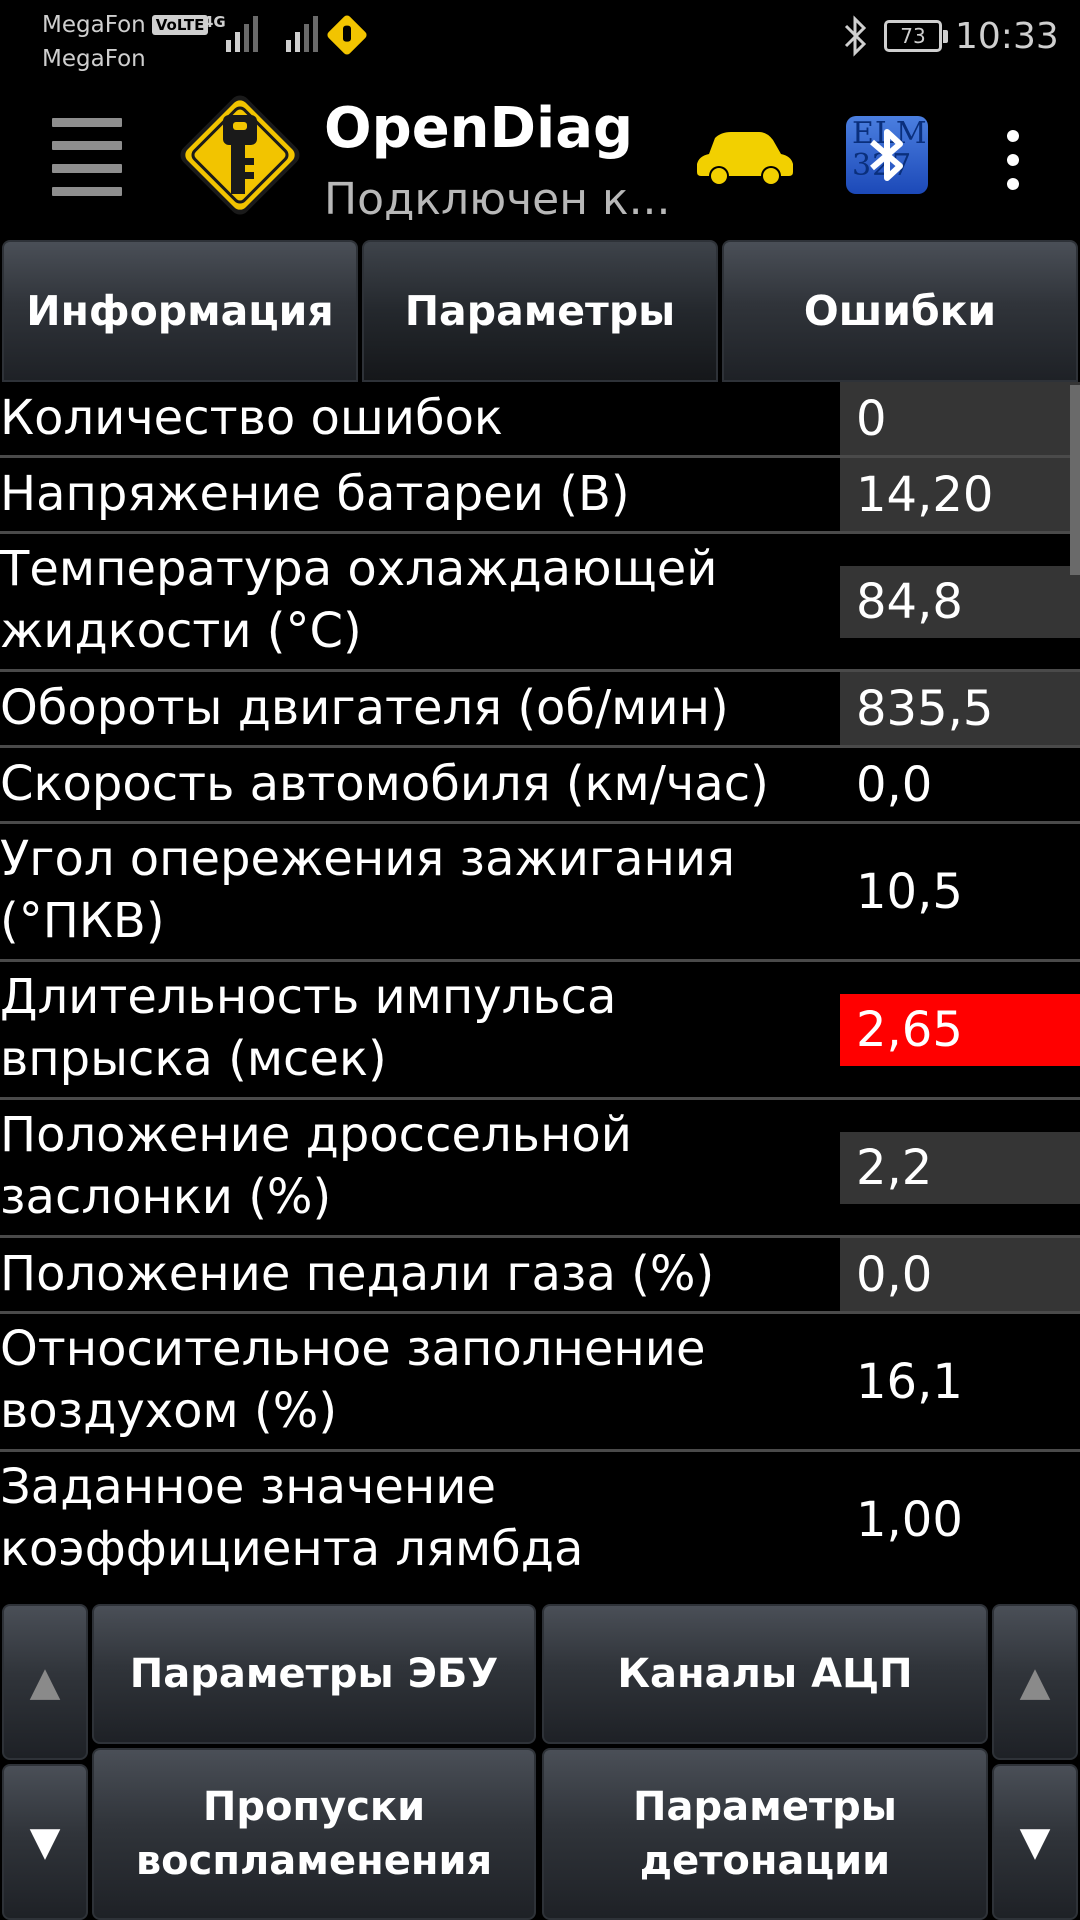 Image resolution: width=1080 pixels, height=1920 pixels. Describe the element at coordinates (1007, 36) in the screenshot. I see `clock: 10:33` at that location.